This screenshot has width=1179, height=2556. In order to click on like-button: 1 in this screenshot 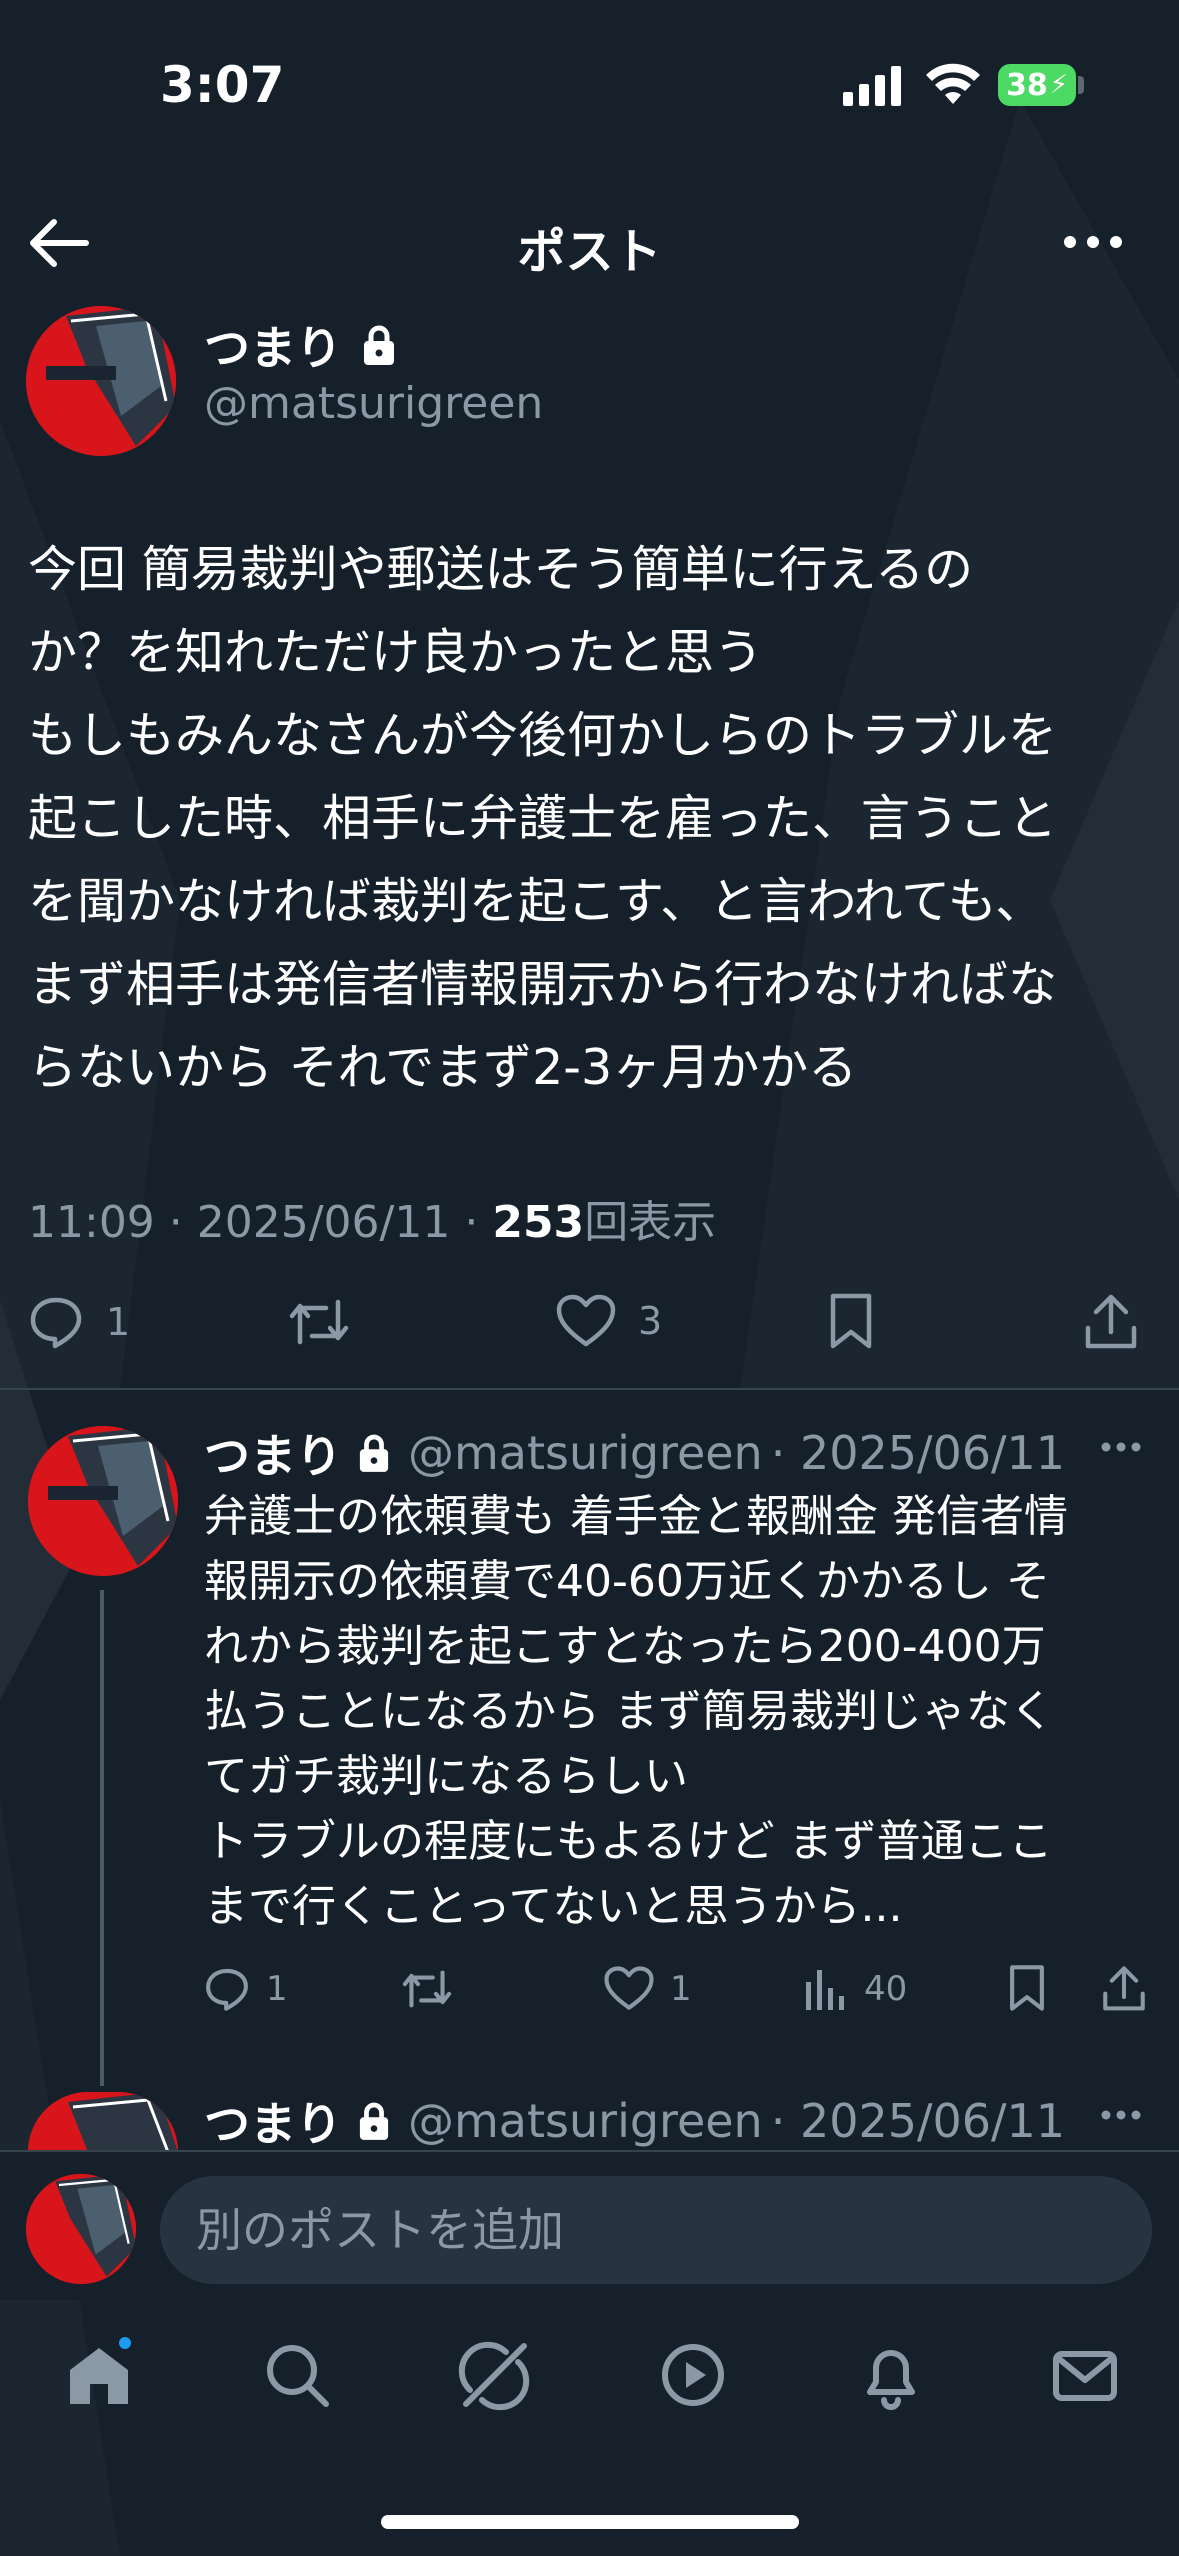, I will do `click(648, 1988)`.